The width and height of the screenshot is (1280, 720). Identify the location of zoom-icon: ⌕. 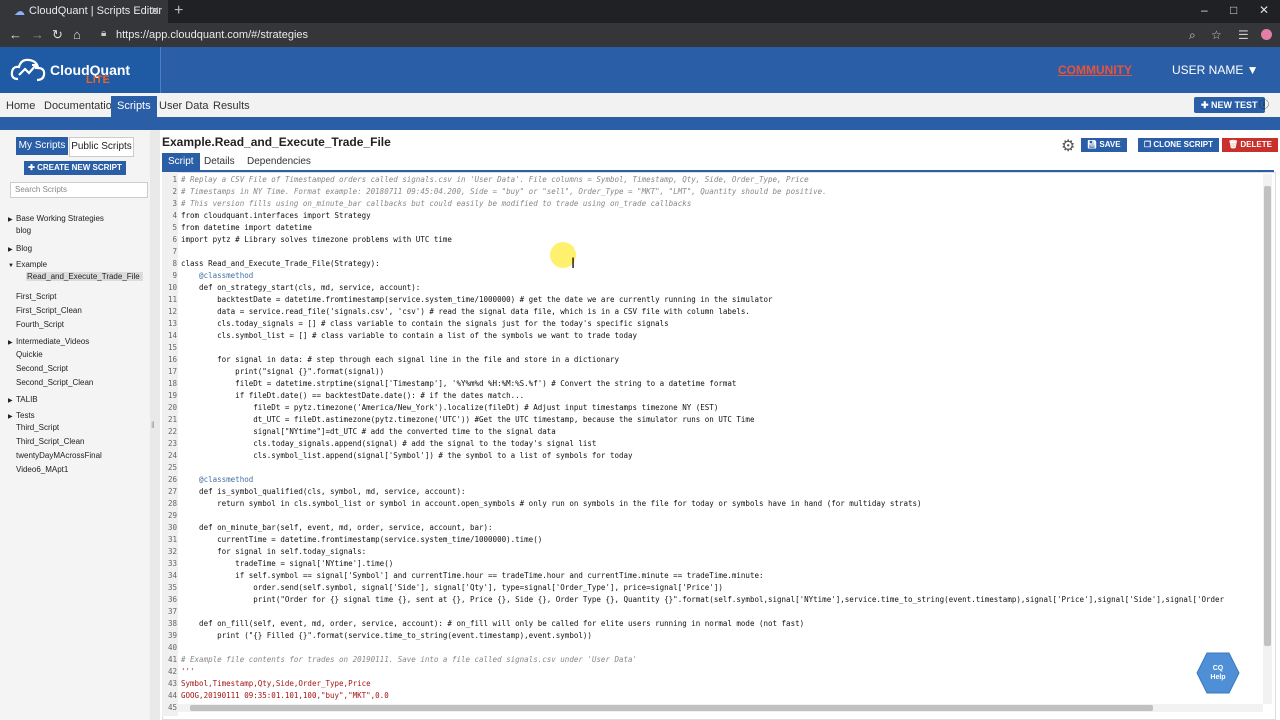
(1192, 35).